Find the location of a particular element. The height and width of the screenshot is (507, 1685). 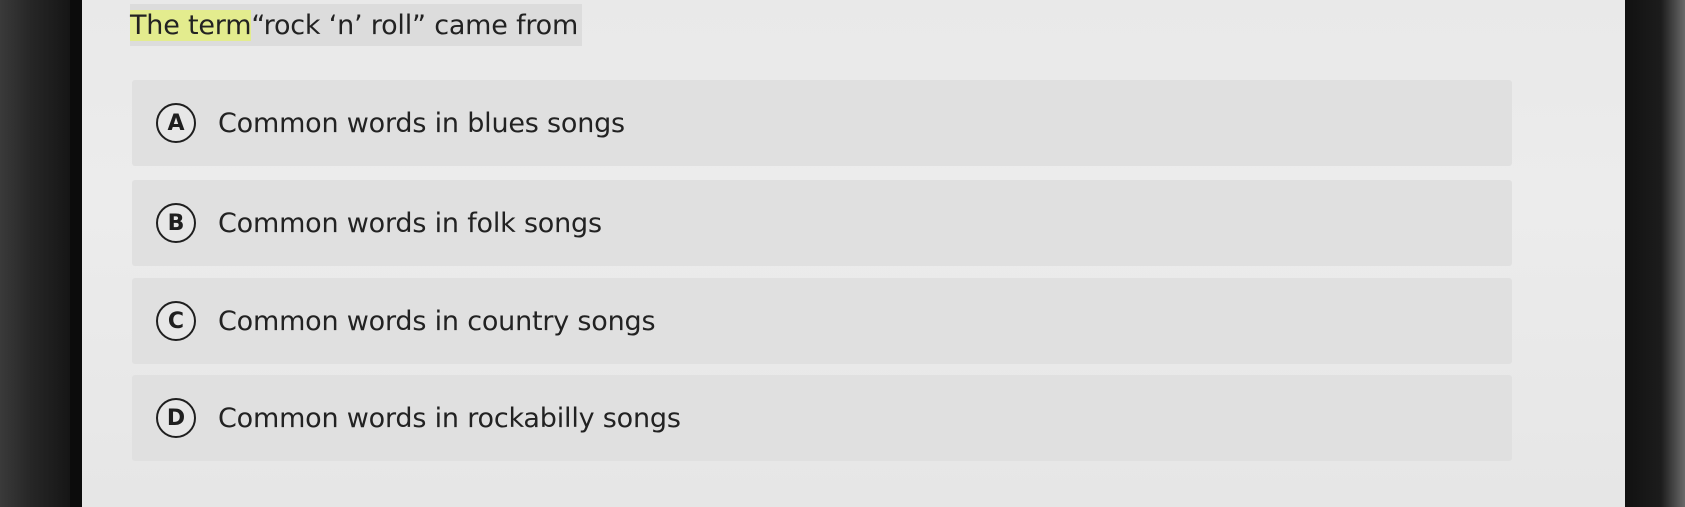

option-c-letter-badge: C is located at coordinates (176, 321).